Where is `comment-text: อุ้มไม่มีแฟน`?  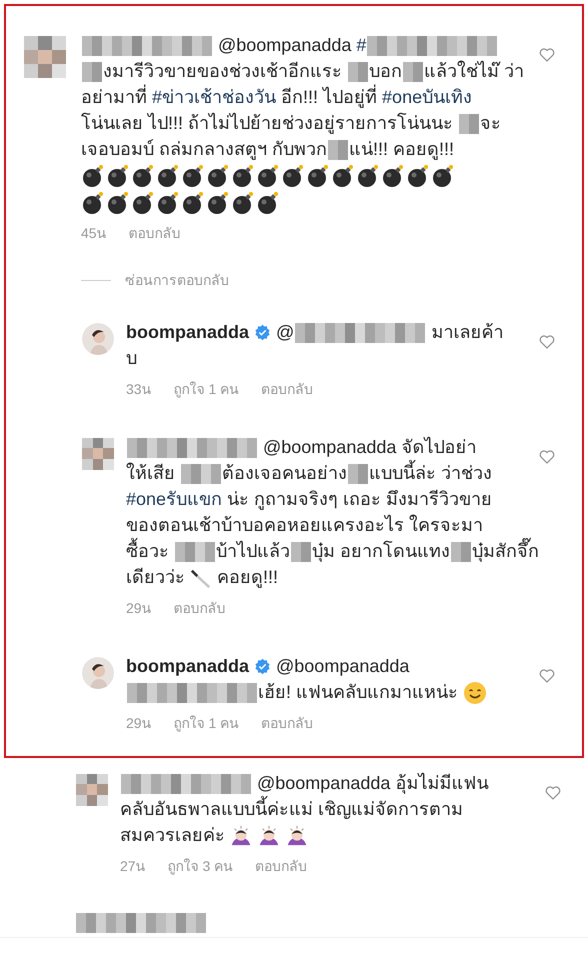
comment-text: อุ้มไม่มีแฟน is located at coordinates (441, 782).